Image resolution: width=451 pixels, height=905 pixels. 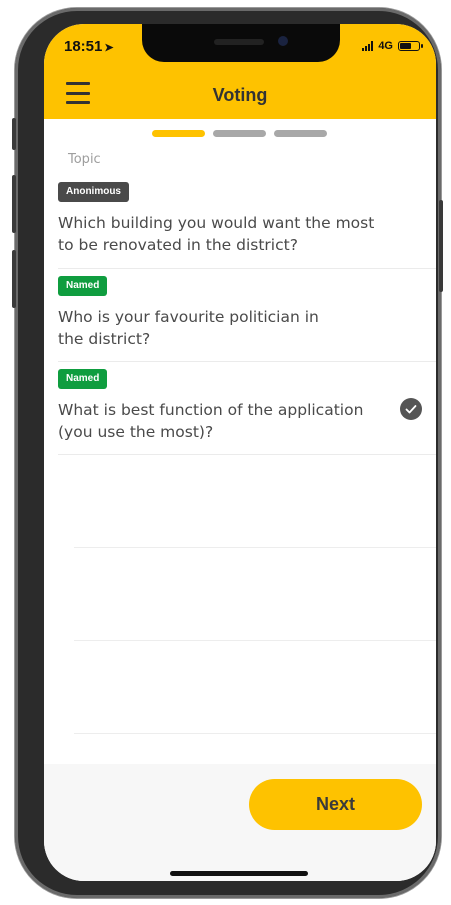 I want to click on volume-up-button, so click(x=14, y=204).